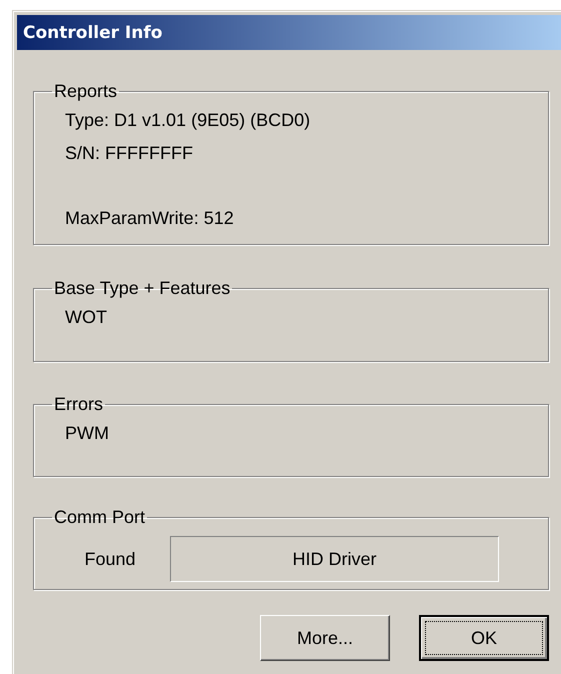 The width and height of the screenshot is (561, 674). Describe the element at coordinates (78, 404) in the screenshot. I see `group-title: Errors` at that location.